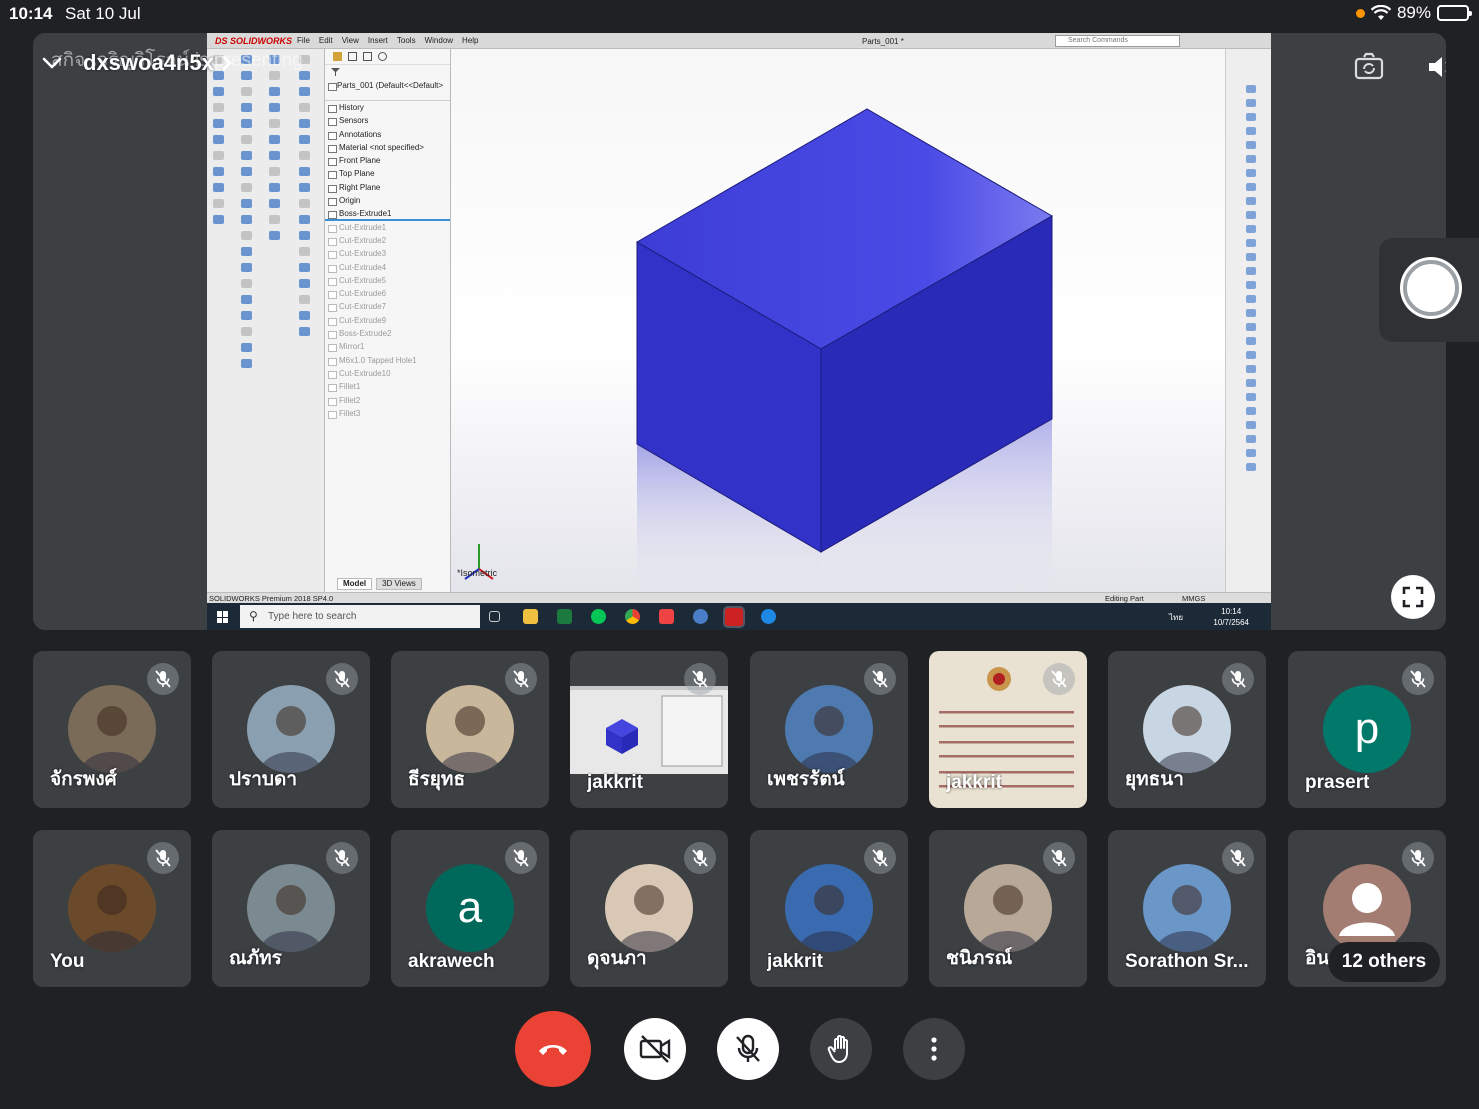  I want to click on raise-hand-button, so click(841, 1049).